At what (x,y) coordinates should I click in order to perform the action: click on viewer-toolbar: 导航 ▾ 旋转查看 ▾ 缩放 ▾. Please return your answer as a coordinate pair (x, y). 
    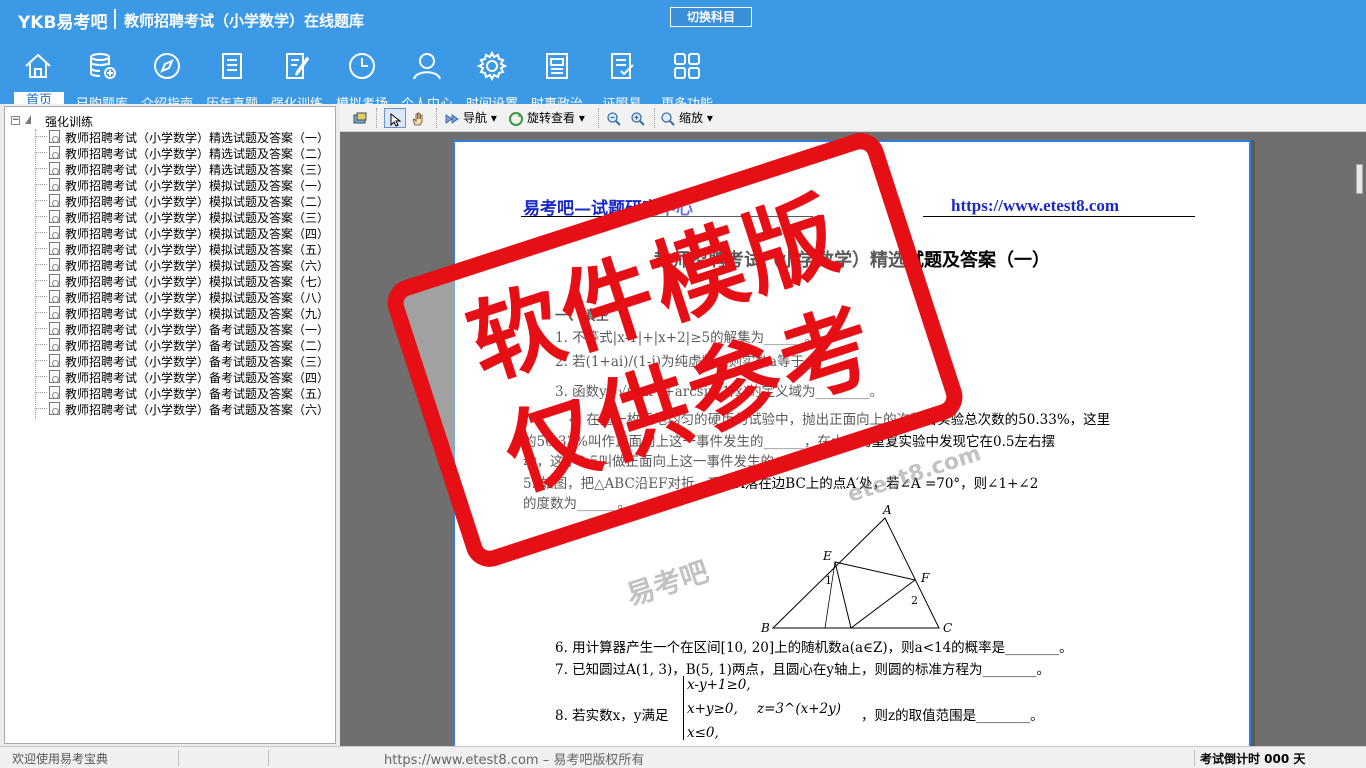
    Looking at the image, I should click on (853, 118).